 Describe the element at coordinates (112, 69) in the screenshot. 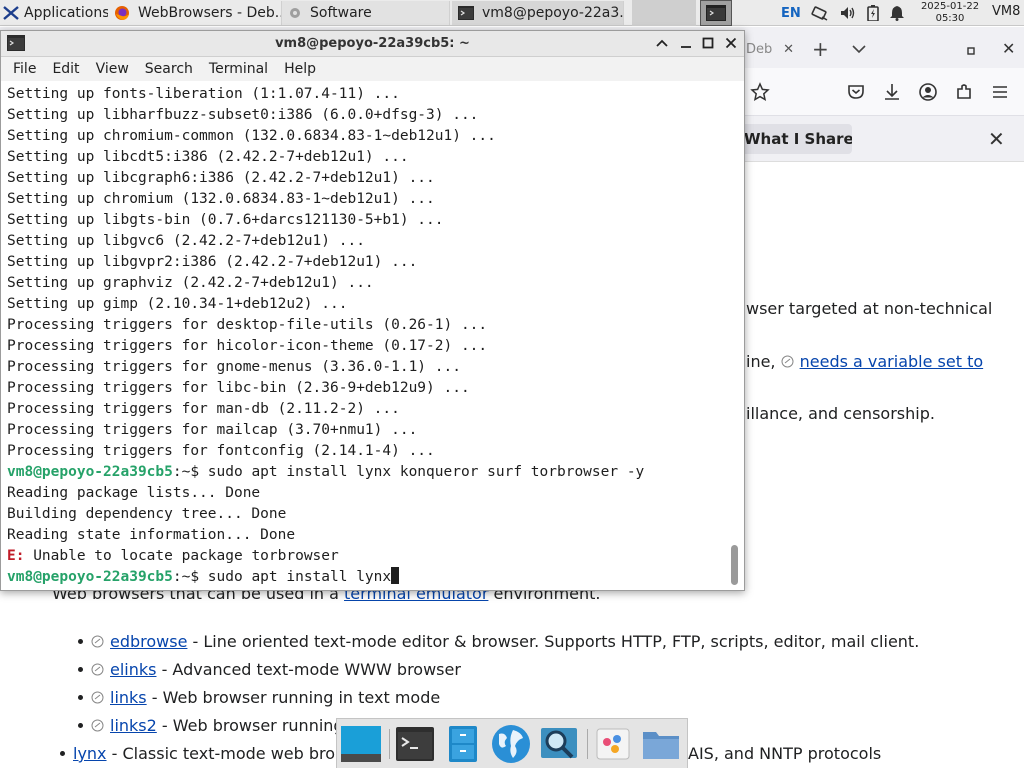

I see `menu-view: View` at that location.